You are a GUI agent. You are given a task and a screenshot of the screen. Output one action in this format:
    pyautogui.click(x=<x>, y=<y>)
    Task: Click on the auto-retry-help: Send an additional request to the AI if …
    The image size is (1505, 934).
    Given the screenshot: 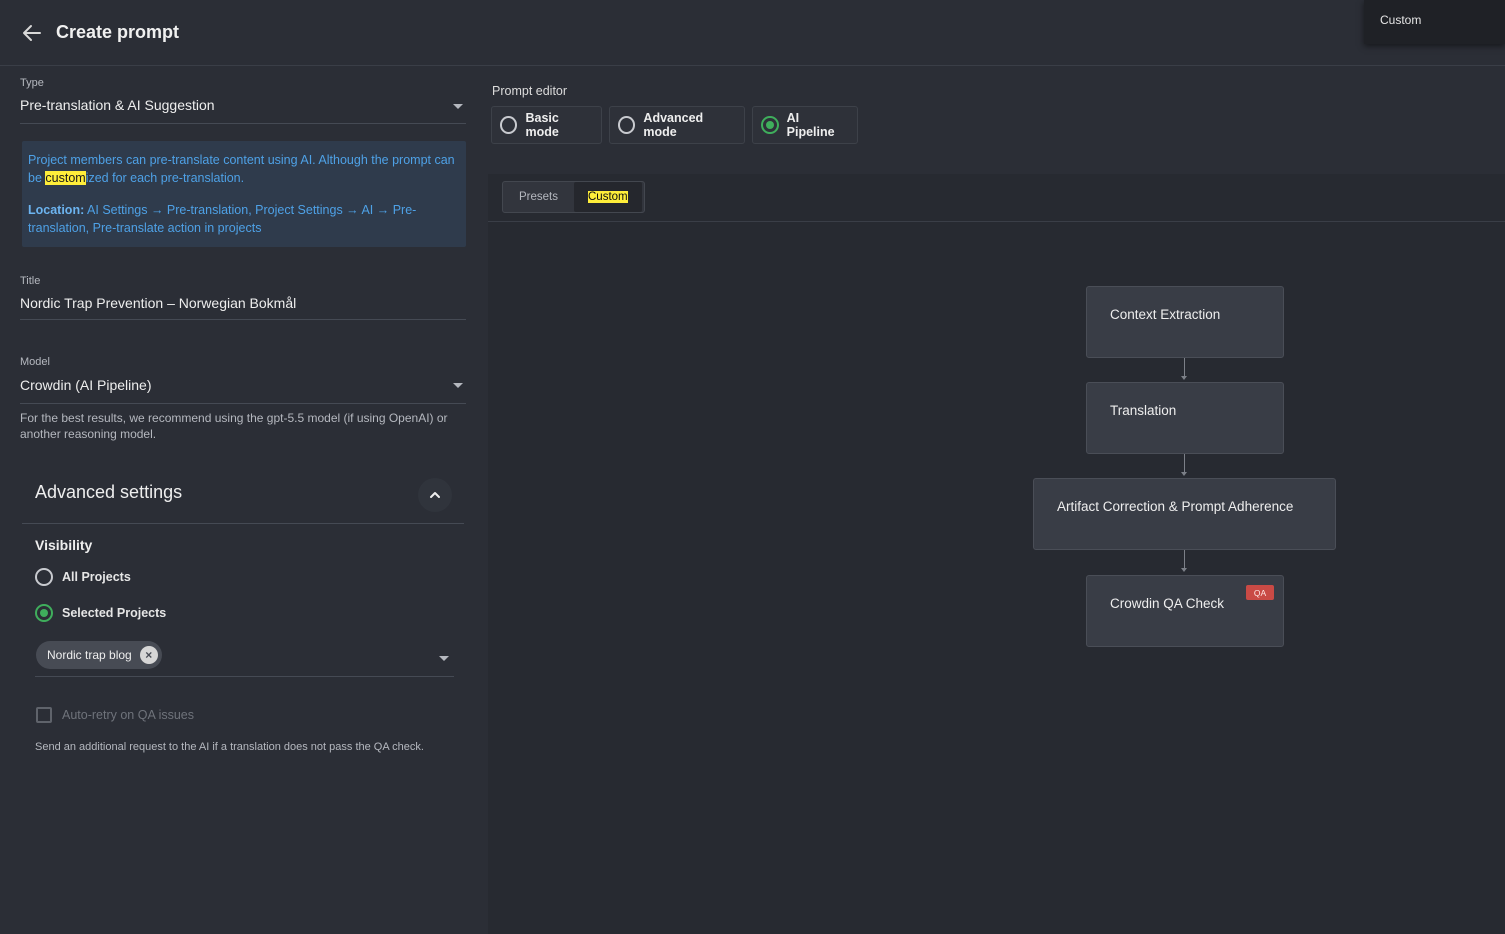 What is the action you would take?
    pyautogui.click(x=229, y=747)
    